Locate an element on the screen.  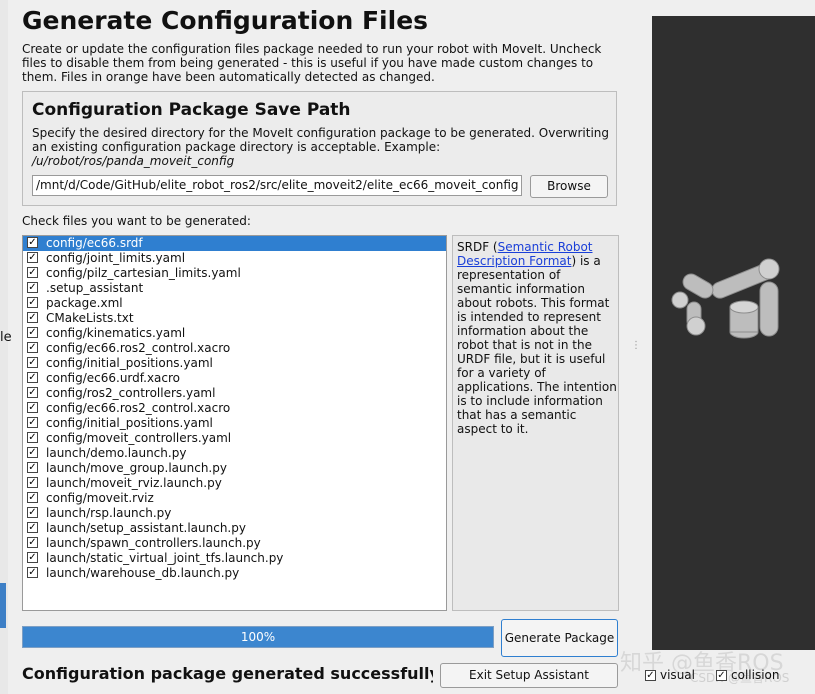
progress-bar: 100% is located at coordinates (258, 637).